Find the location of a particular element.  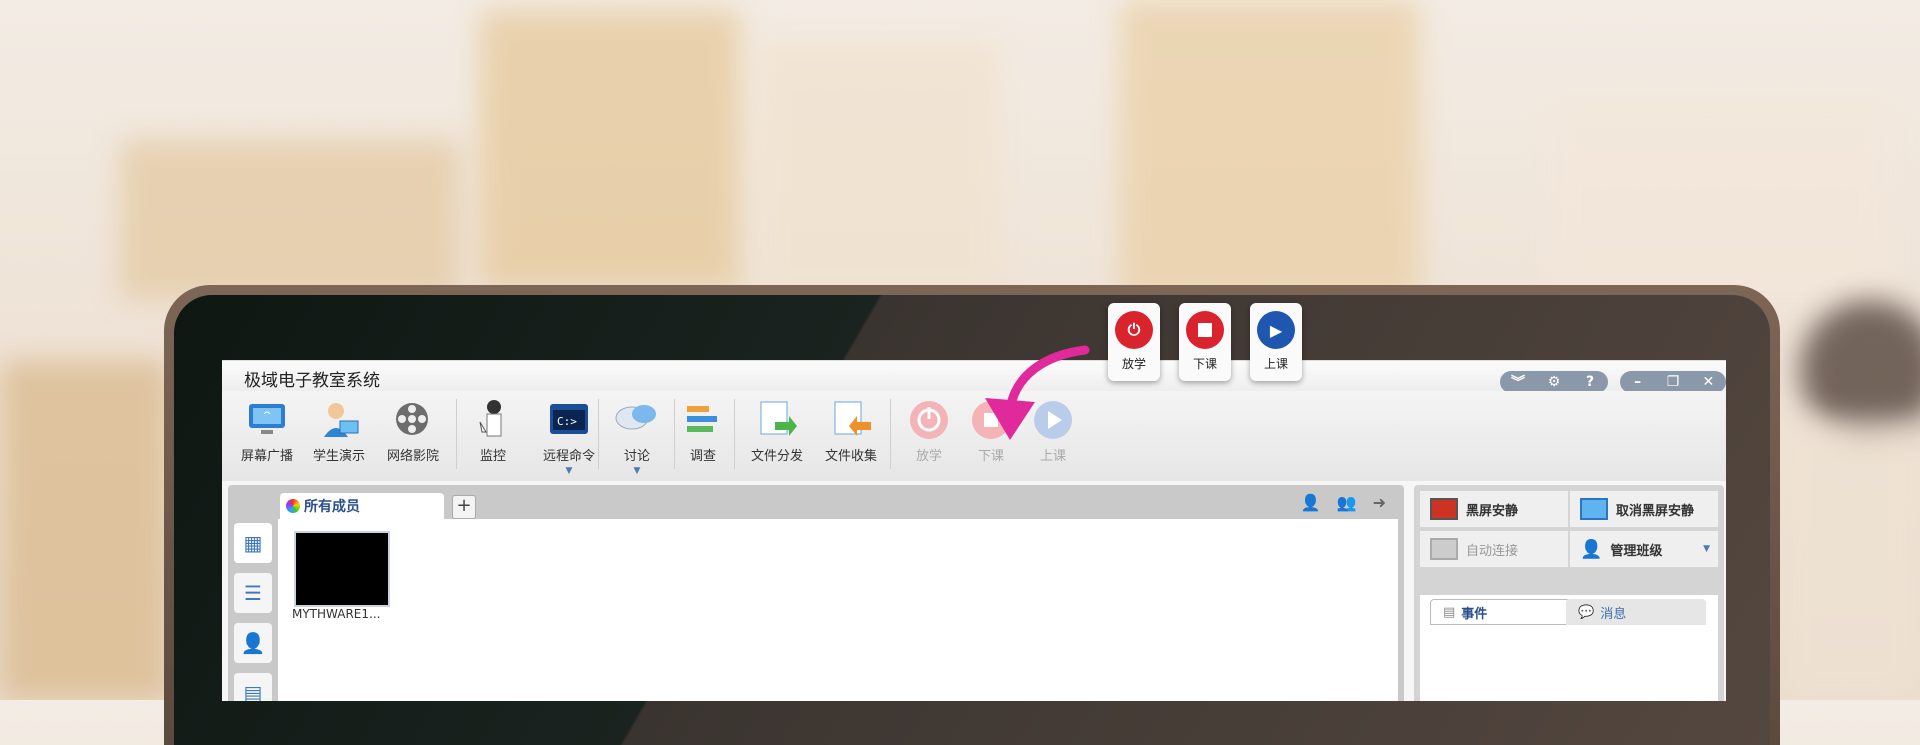

event-message-tabs: ▤ 事件 💬 消息 is located at coordinates (1569, 648).